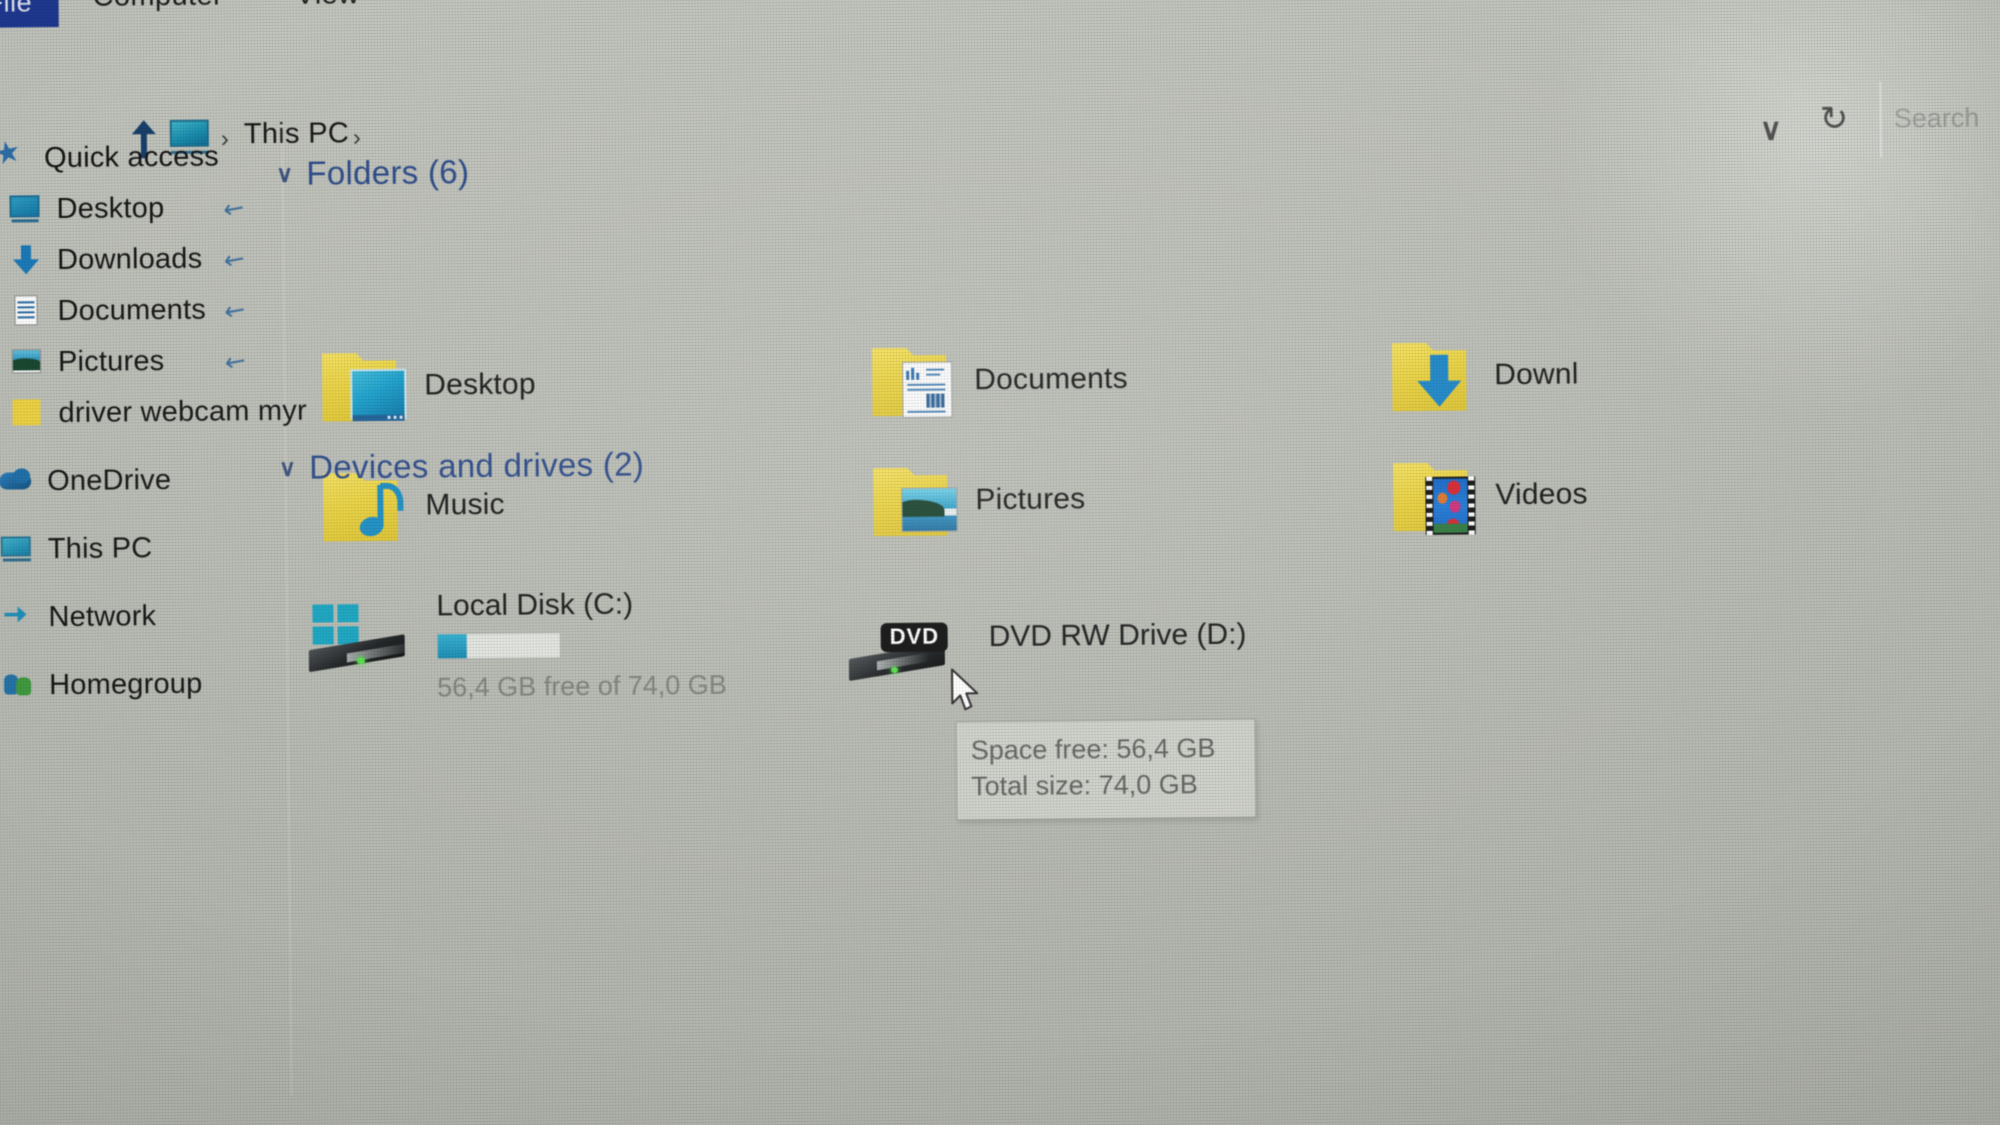 The image size is (2000, 1125). What do you see at coordinates (1485, 375) in the screenshot?
I see `folder-item-downloads: Downl` at bounding box center [1485, 375].